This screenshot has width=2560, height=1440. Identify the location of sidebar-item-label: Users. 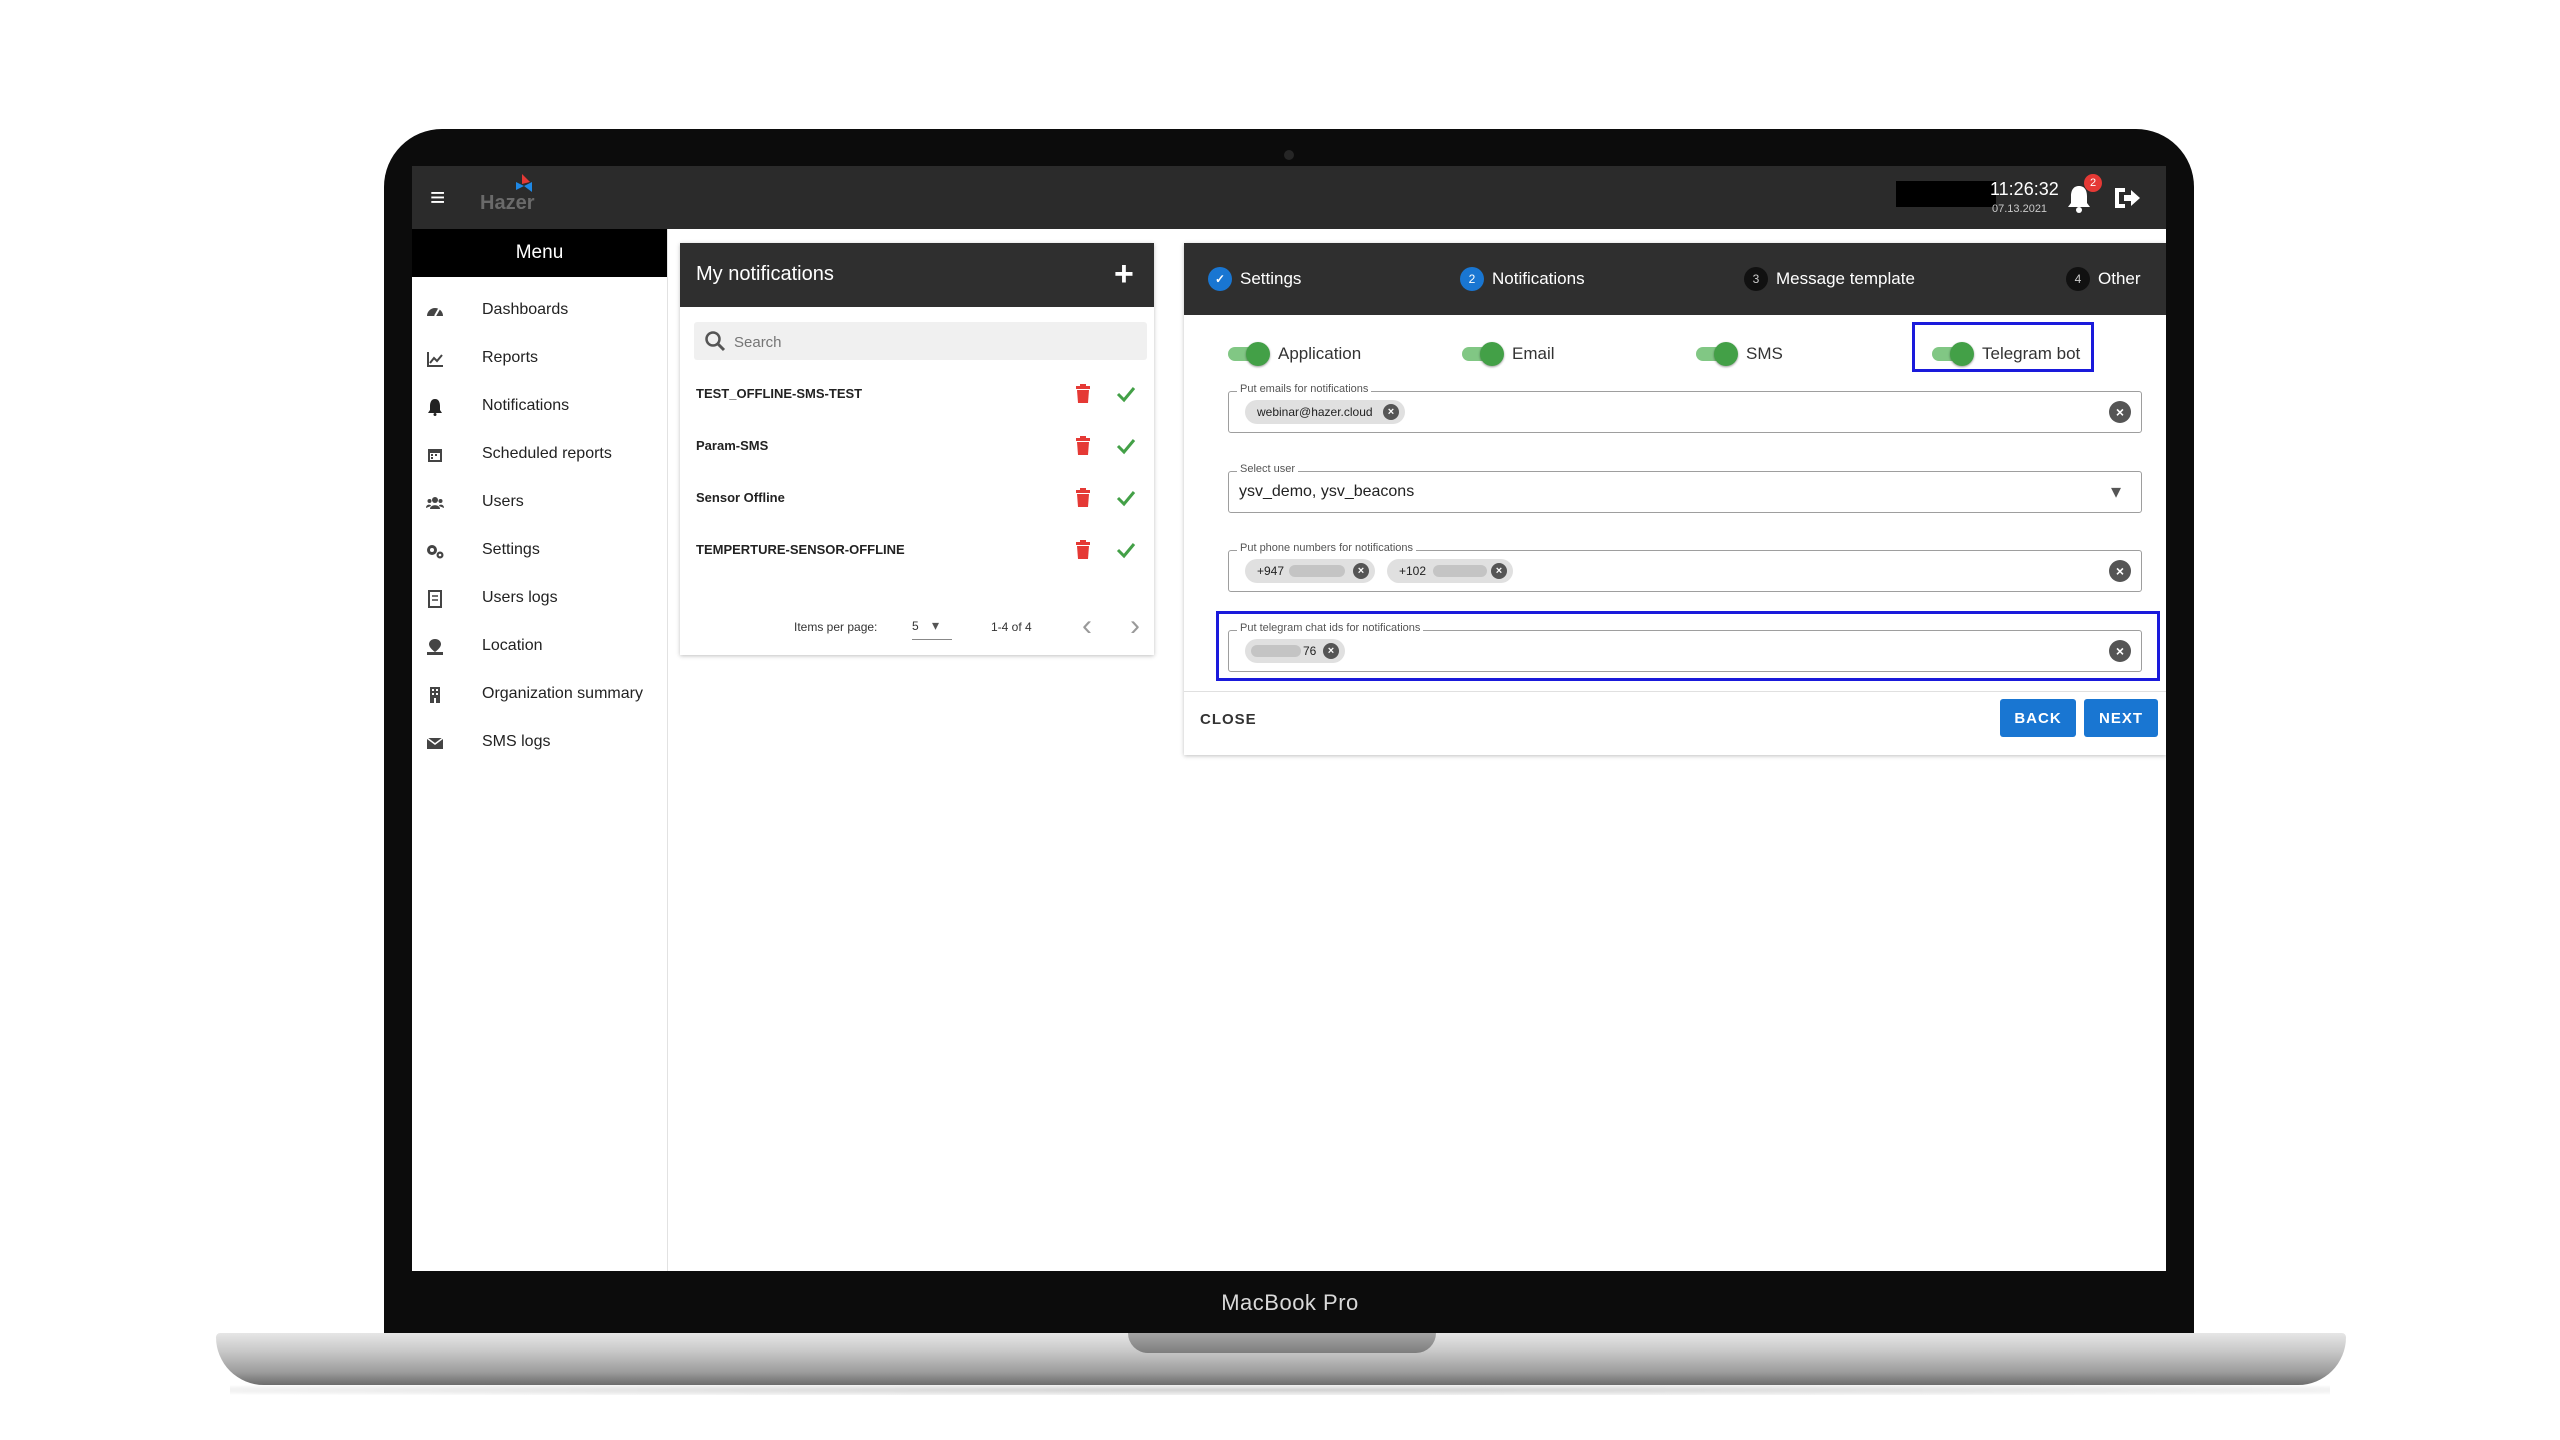
(503, 501).